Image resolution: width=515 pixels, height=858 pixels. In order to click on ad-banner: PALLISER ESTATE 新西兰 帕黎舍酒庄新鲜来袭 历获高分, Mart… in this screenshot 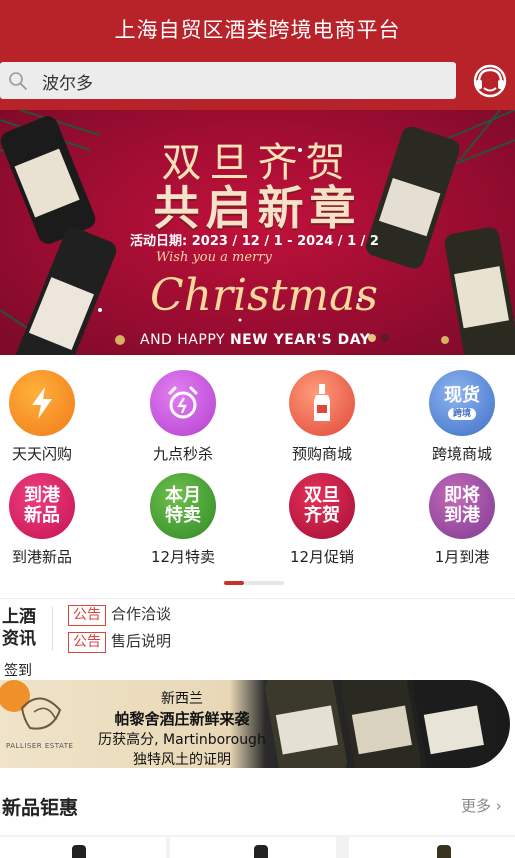, I will do `click(255, 724)`.